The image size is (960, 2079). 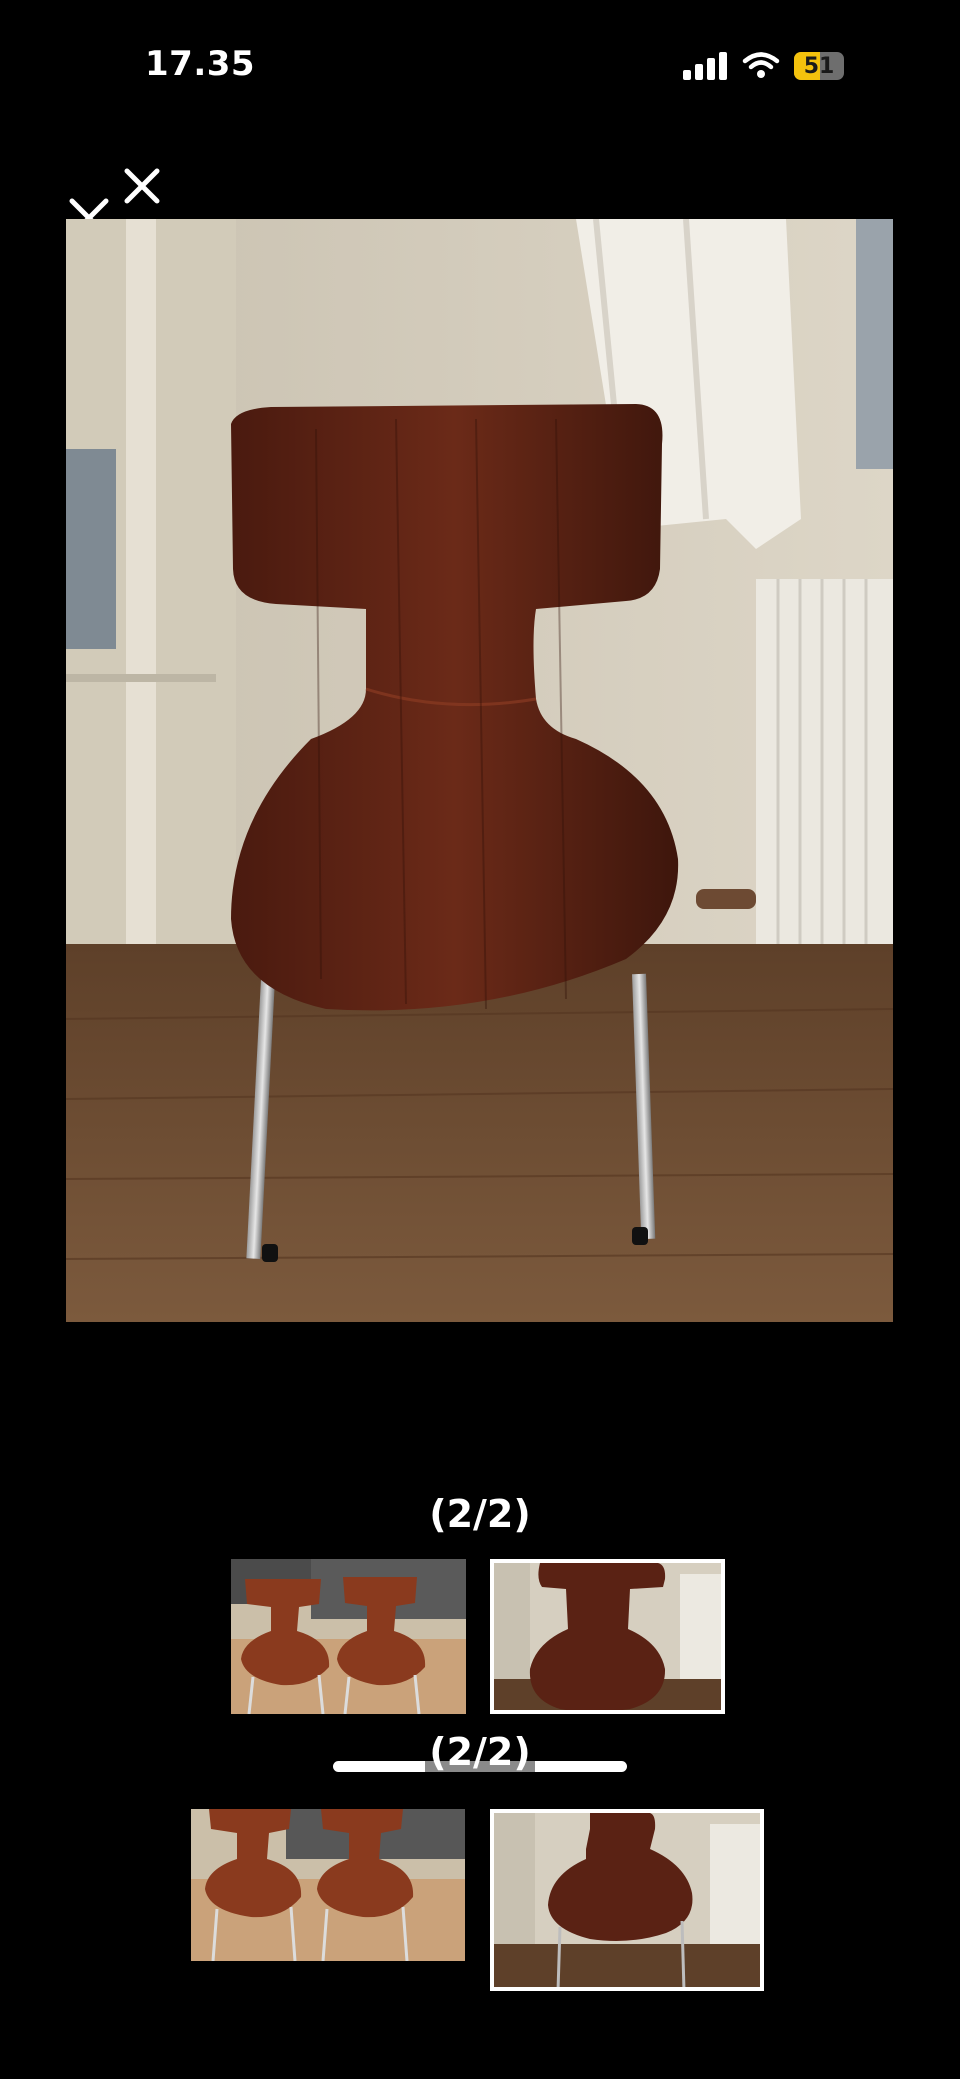 I want to click on status-bar: 17.35 51, so click(x=480, y=65).